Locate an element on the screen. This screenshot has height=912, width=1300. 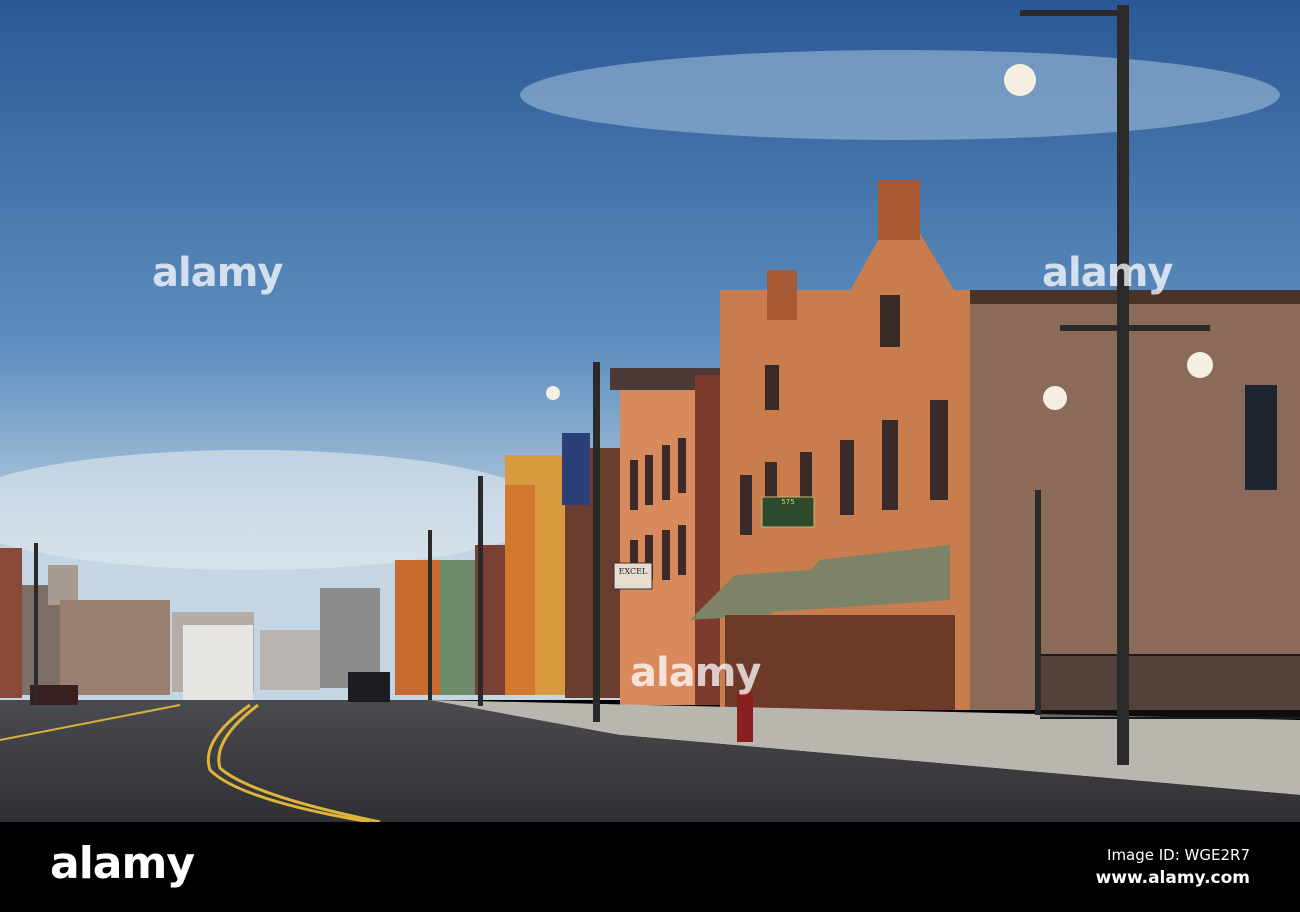
hanging-sign-number: 575 is located at coordinates (787, 502).